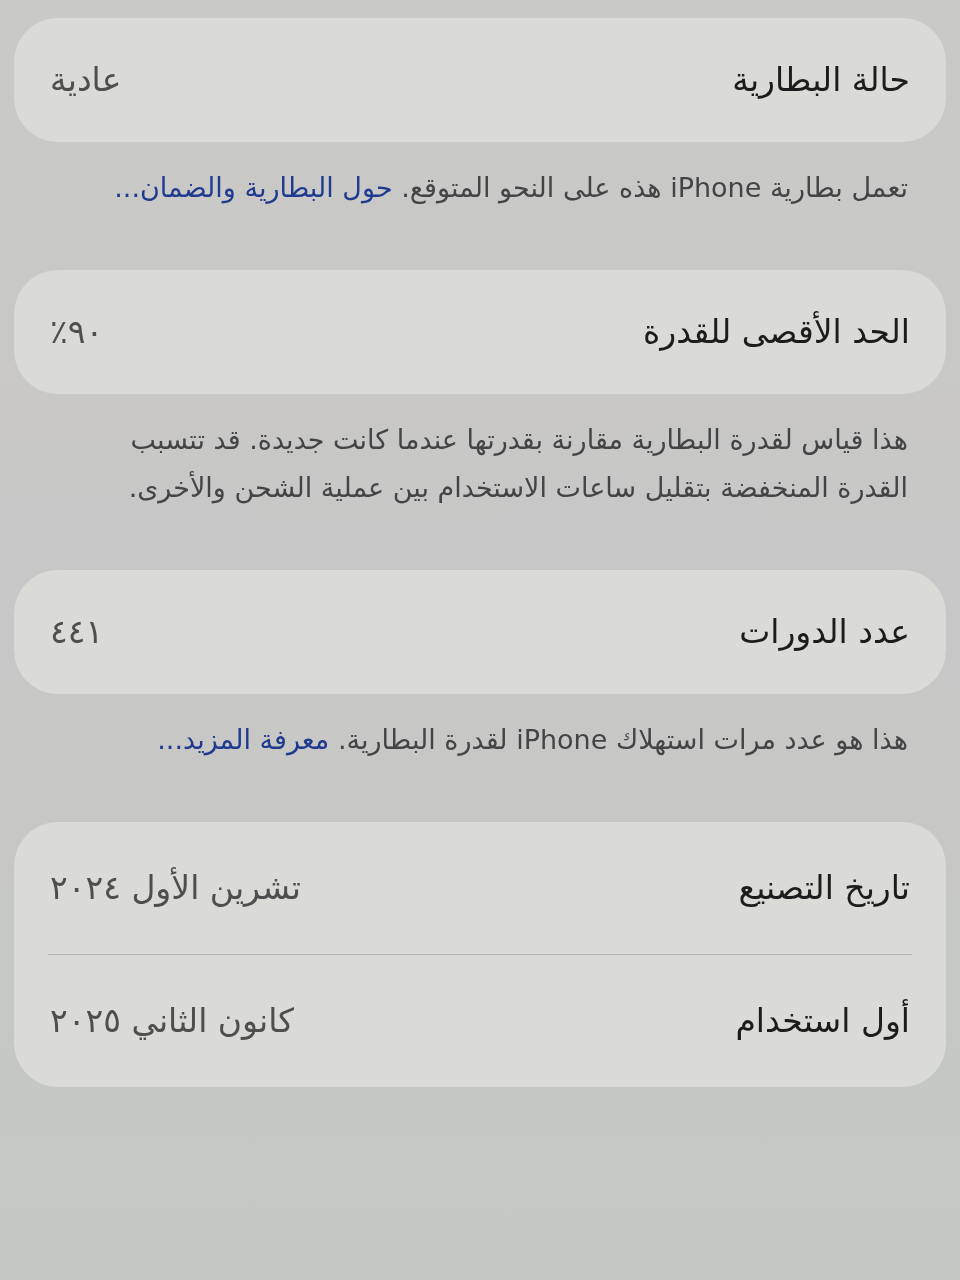 Image resolution: width=960 pixels, height=1280 pixels. I want to click on footer-text: هذا قياس لقدرة البطارية مقارنة بقدرتها عندما كانت جديدة. قد تتسبب القدرة المنخفضة بتقليل ساعات الاستخدام بين عملية الشحن والأخرى., so click(518, 464).